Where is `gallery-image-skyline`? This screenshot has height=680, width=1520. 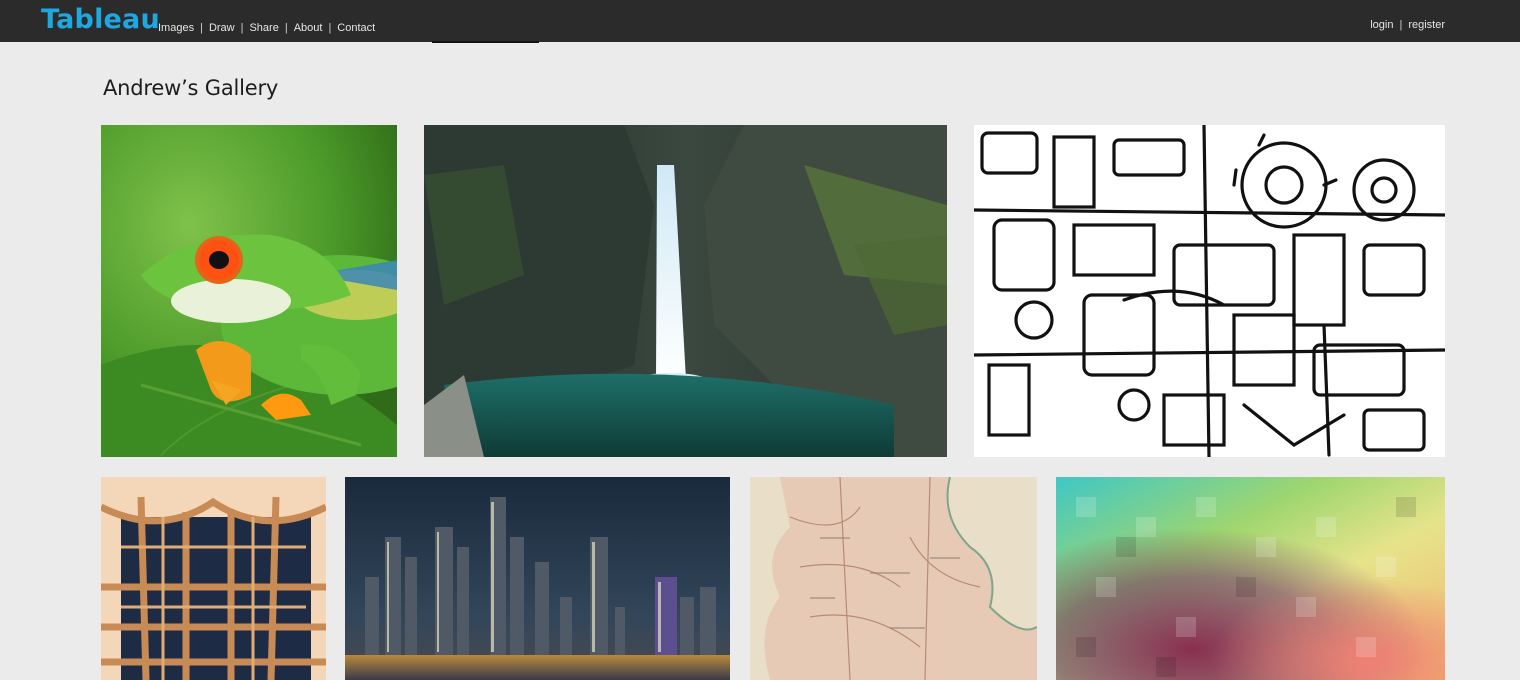 gallery-image-skyline is located at coordinates (537, 578).